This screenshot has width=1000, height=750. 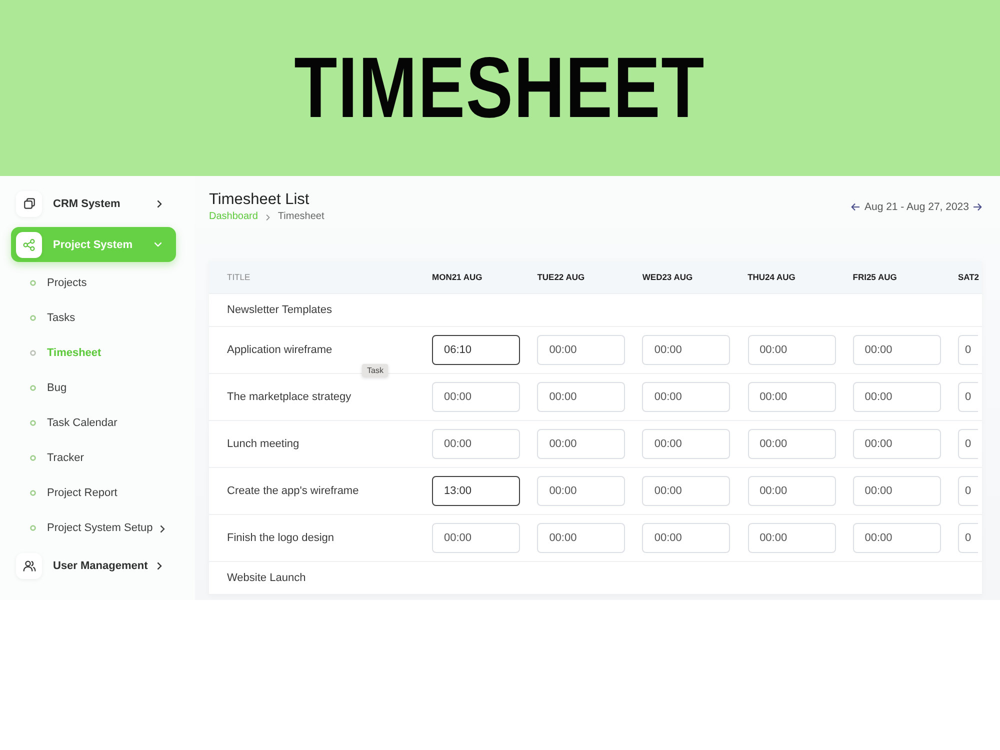 What do you see at coordinates (977, 206) in the screenshot?
I see `arrow-right-icon` at bounding box center [977, 206].